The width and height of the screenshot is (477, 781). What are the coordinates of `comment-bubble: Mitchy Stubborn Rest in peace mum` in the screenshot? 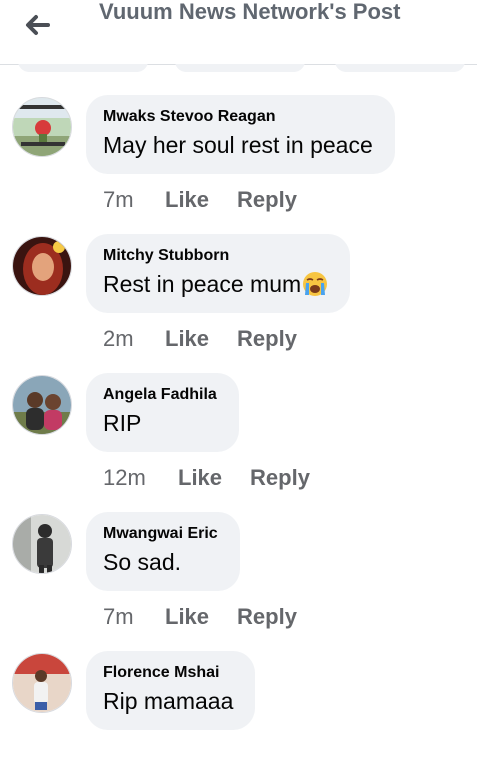 It's located at (218, 273).